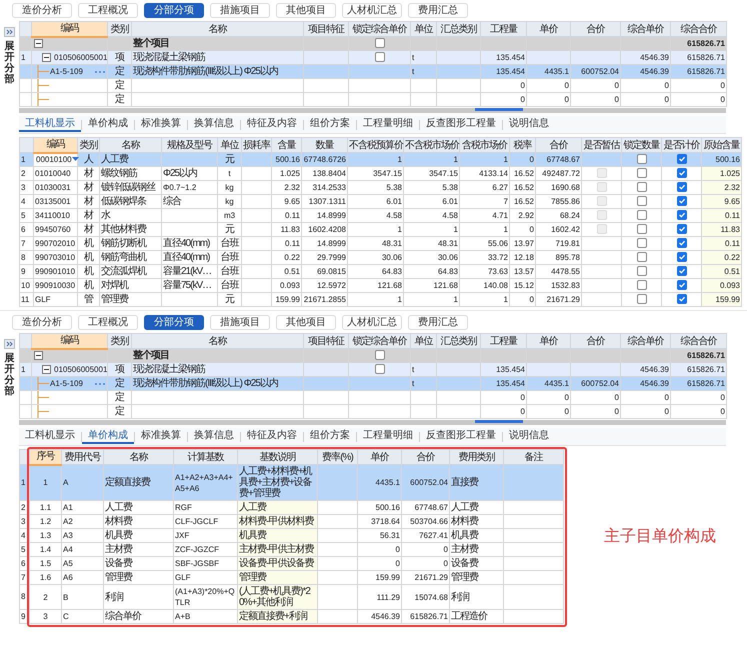 This screenshot has width=747, height=651. Describe the element at coordinates (292, 577) in the screenshot. I see `table-row: 7 1.6 A6 管理费 GLF 管理费 159.99 21671.29 管理费` at that location.